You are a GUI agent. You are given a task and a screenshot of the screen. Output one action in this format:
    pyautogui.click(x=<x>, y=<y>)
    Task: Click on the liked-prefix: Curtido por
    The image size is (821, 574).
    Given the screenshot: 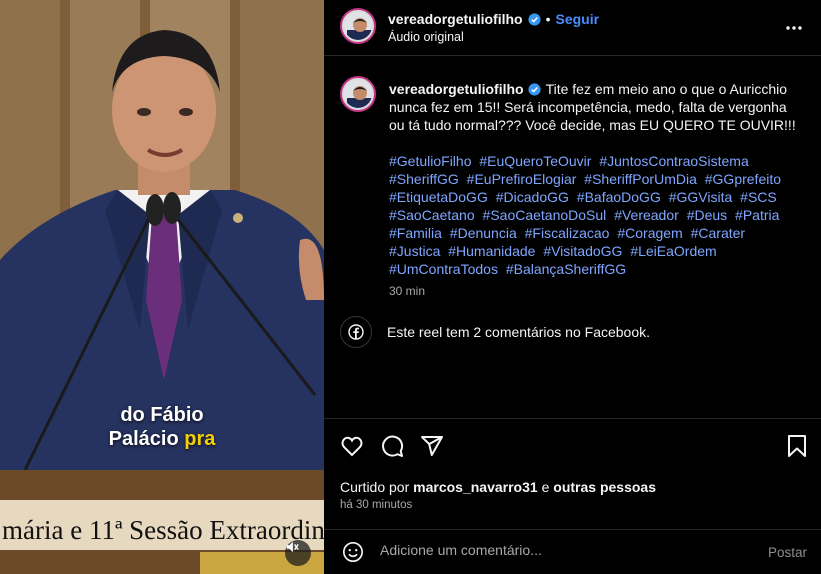 What is the action you would take?
    pyautogui.click(x=377, y=487)
    